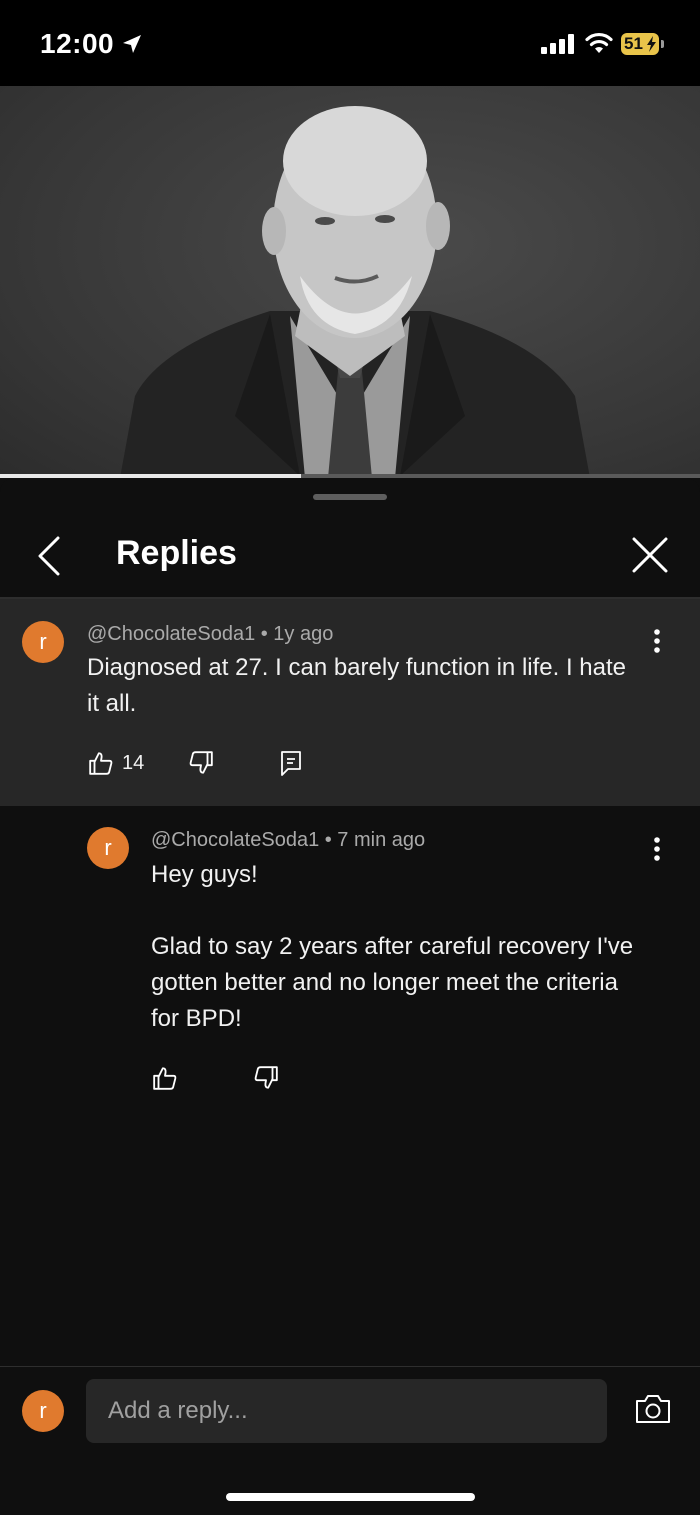  Describe the element at coordinates (108, 848) in the screenshot. I see `reply-avatar: r` at that location.